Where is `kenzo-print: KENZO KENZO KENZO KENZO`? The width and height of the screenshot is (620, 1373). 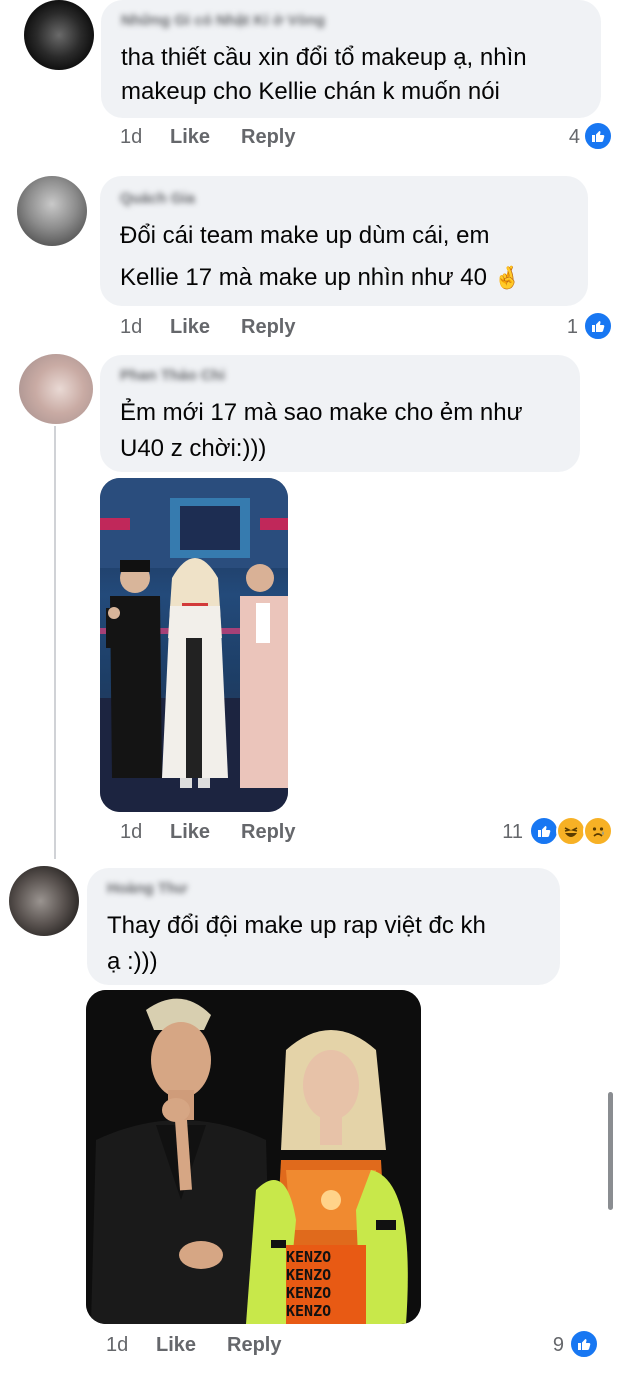
kenzo-print: KENZO KENZO KENZO KENZO is located at coordinates (326, 1284).